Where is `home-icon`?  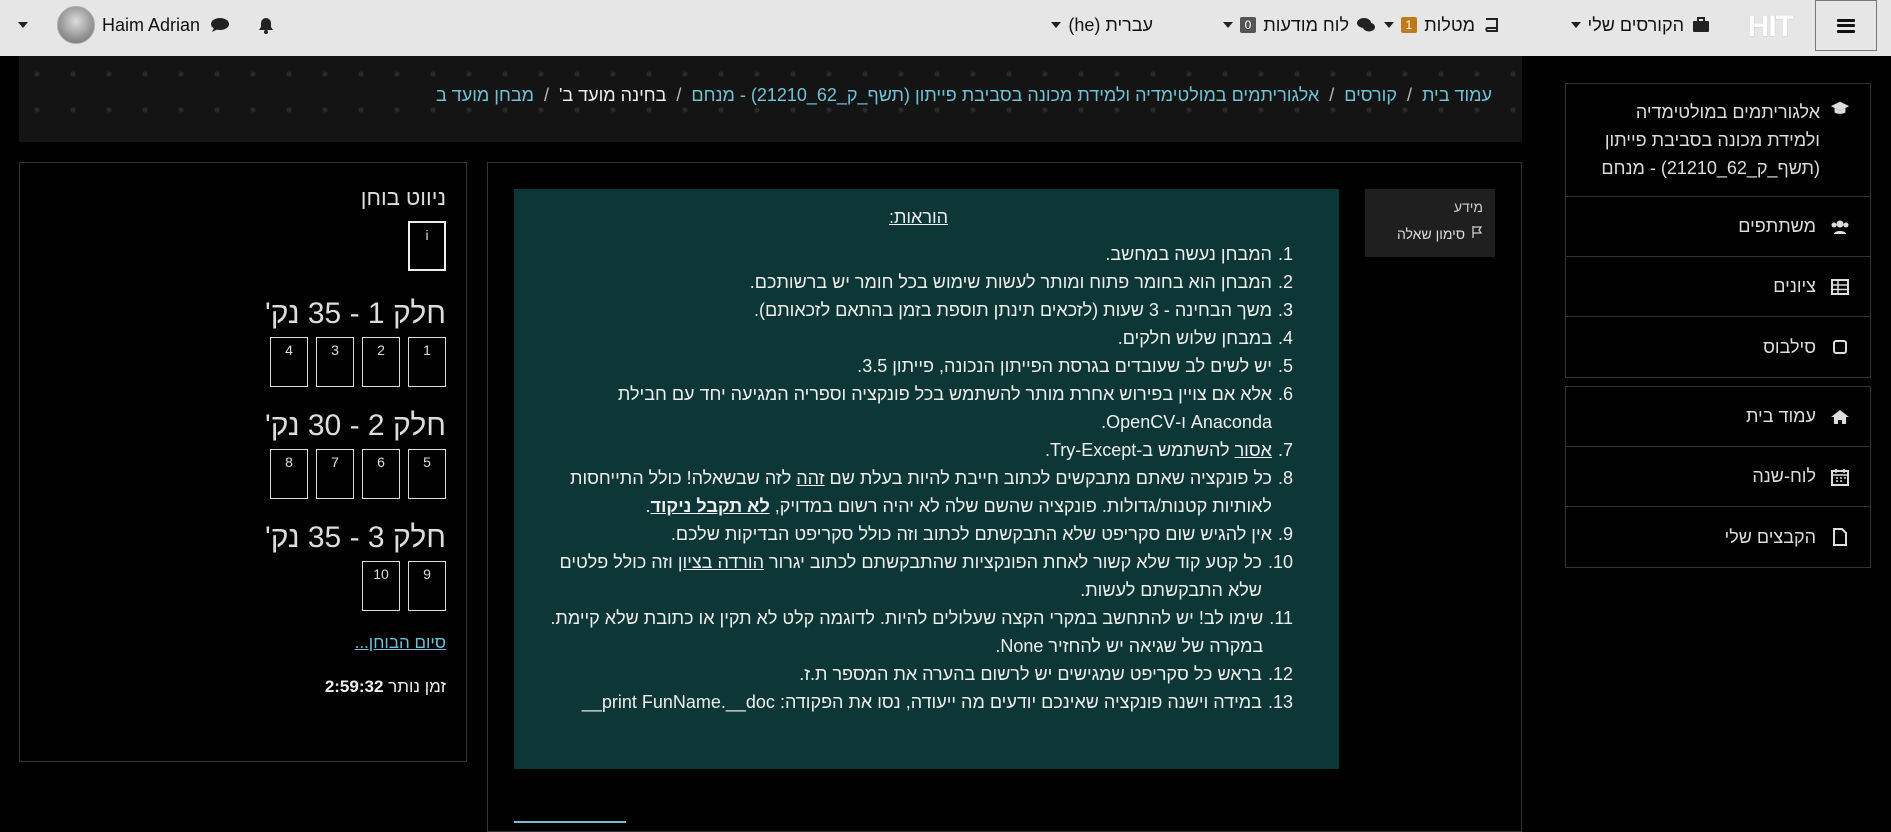 home-icon is located at coordinates (1840, 417).